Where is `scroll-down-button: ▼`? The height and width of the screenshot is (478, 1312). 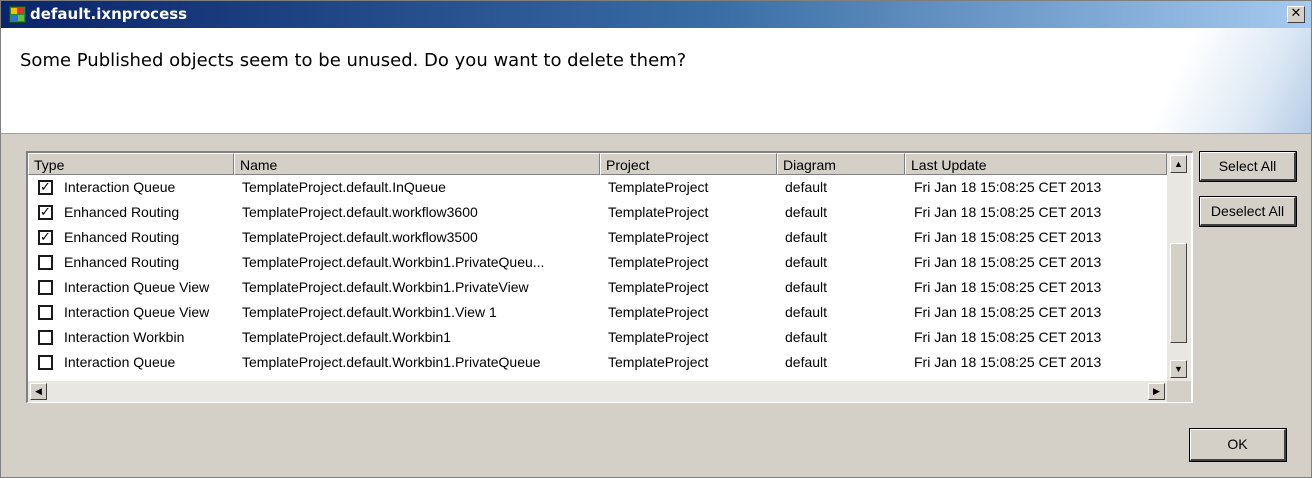
scroll-down-button: ▼ is located at coordinates (1178, 369).